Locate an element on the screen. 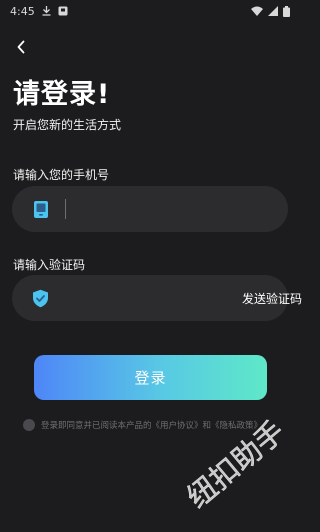  code-input-container: 发送验证码 is located at coordinates (157, 298).